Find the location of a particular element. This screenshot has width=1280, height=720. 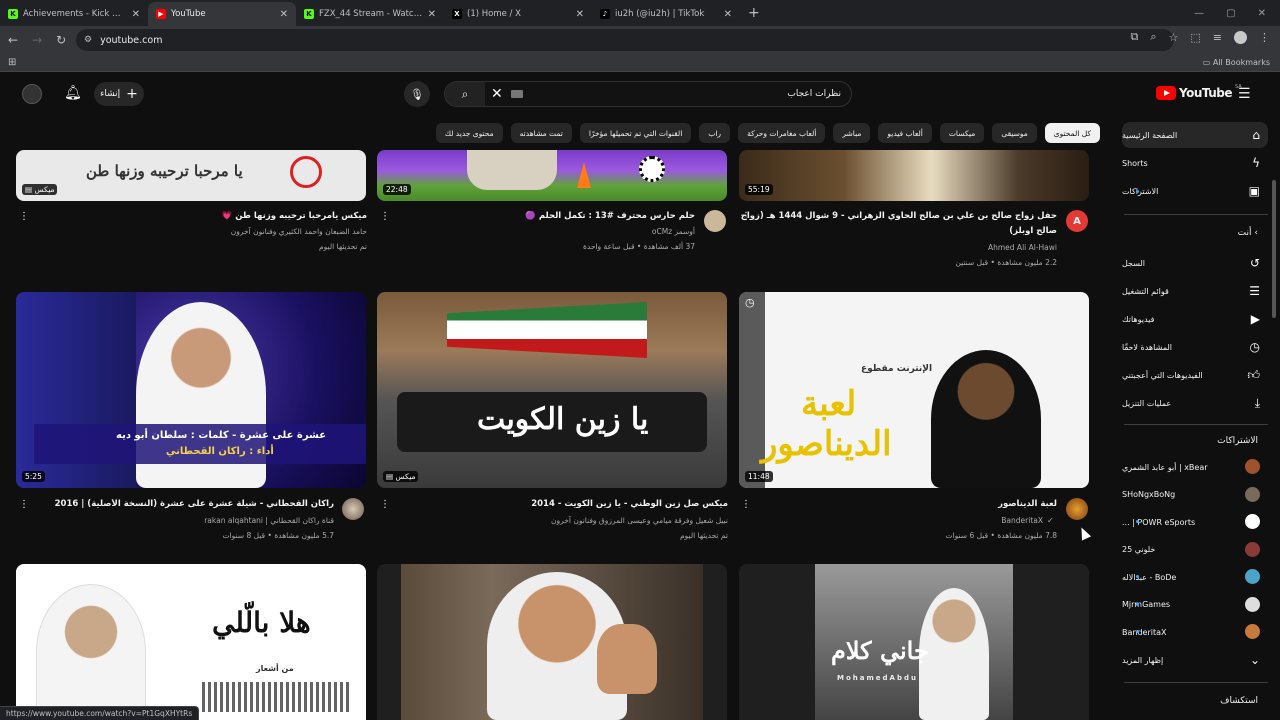

filter-chip: كل المحتوى is located at coordinates (1072, 133).